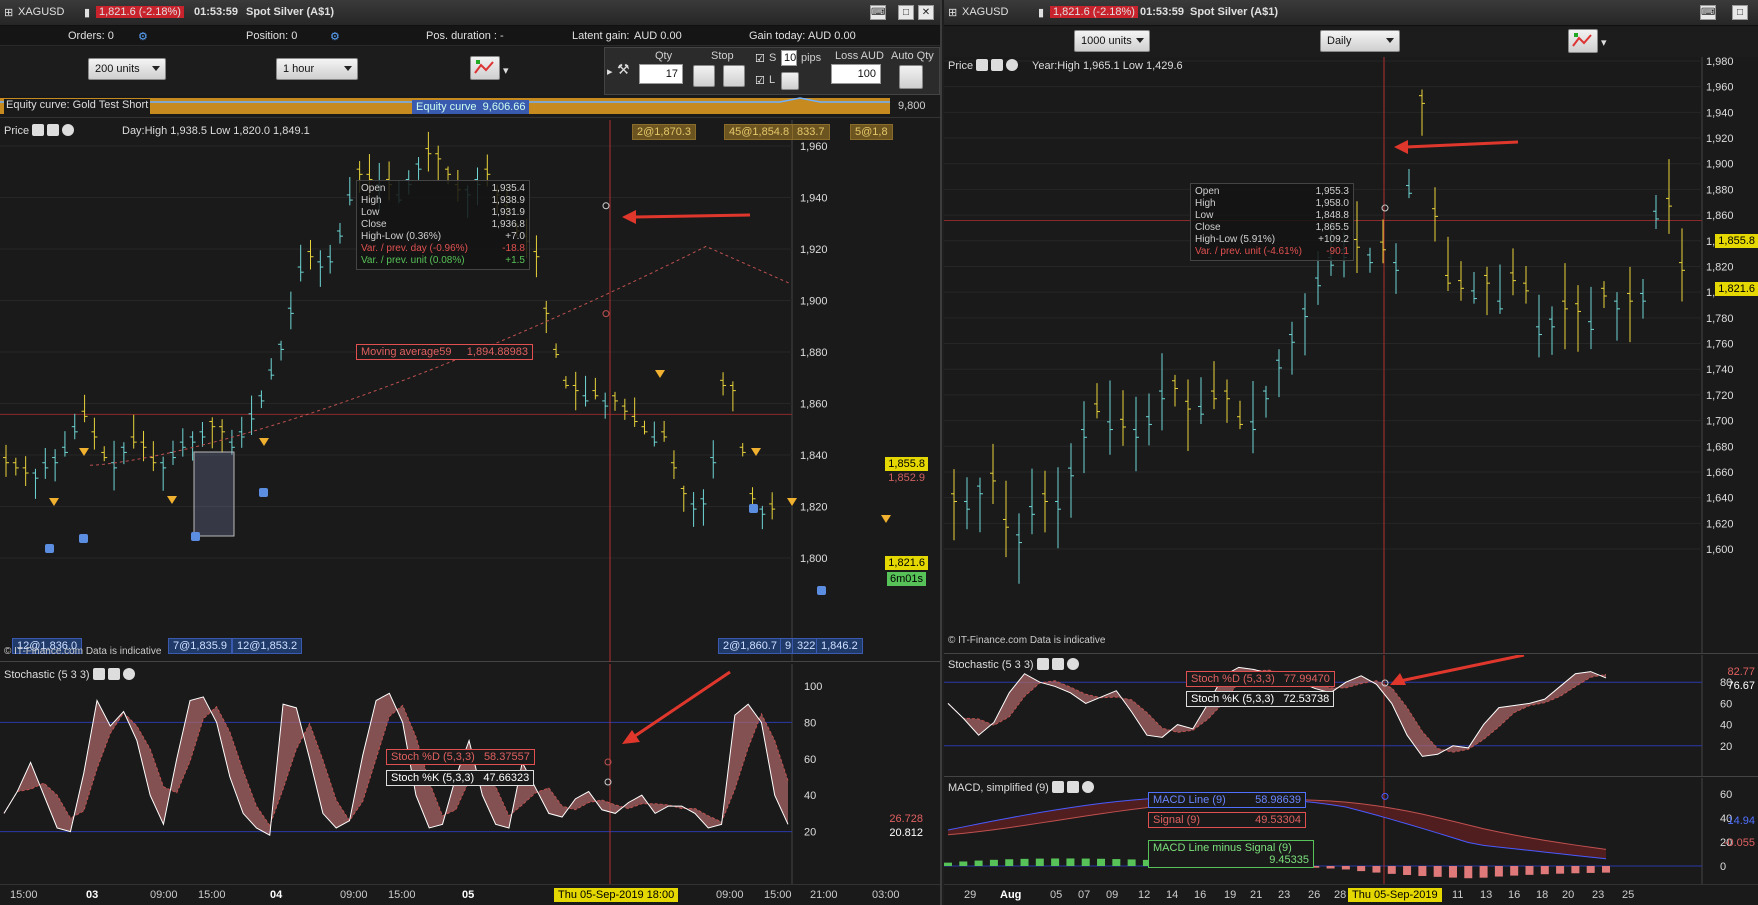 This screenshot has height=905, width=1758. Describe the element at coordinates (41, 12) in the screenshot. I see `symbol-label: XAGUSD` at that location.